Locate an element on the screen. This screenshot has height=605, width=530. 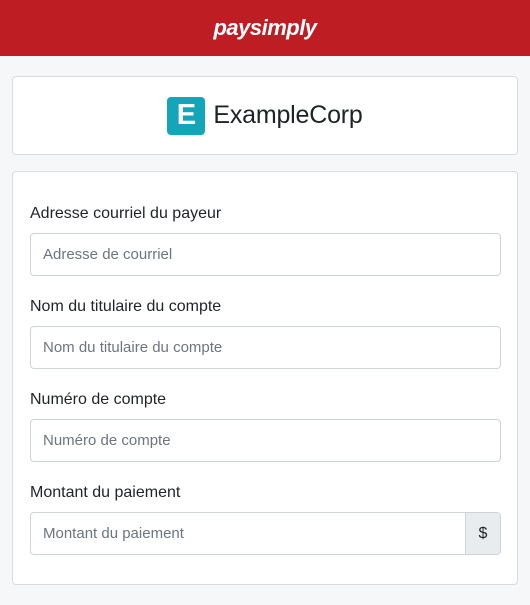
payer-email-label: Adresse courriel du payeur is located at coordinates (126, 213).